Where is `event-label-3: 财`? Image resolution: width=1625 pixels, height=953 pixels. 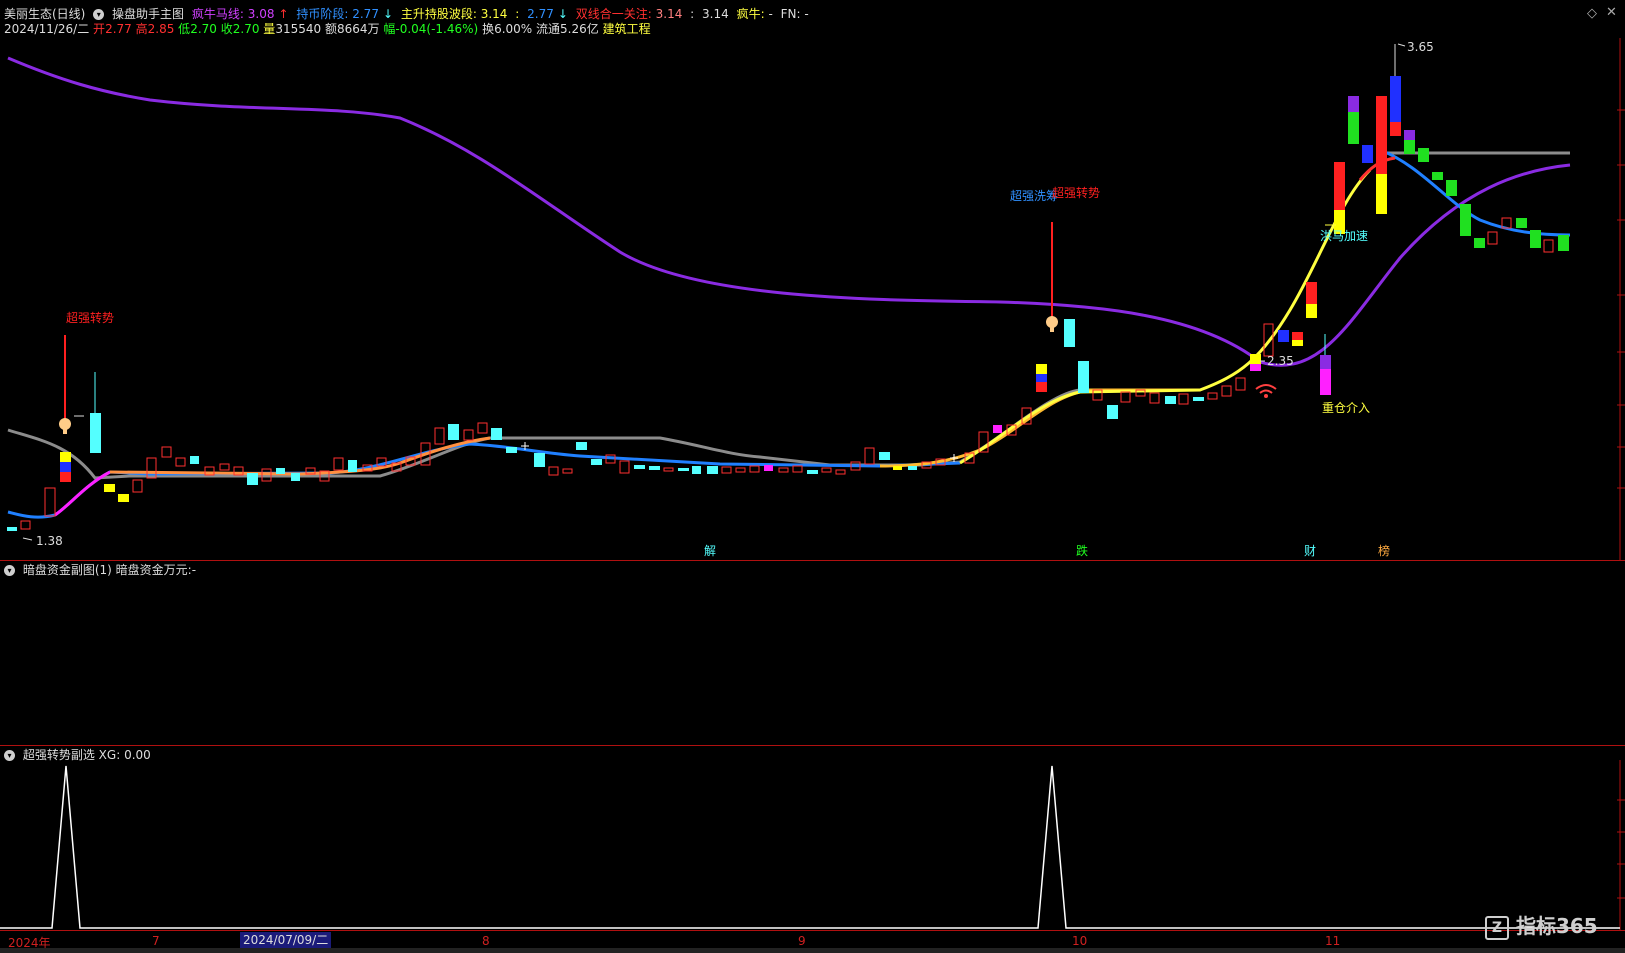 event-label-3: 财 is located at coordinates (1310, 551).